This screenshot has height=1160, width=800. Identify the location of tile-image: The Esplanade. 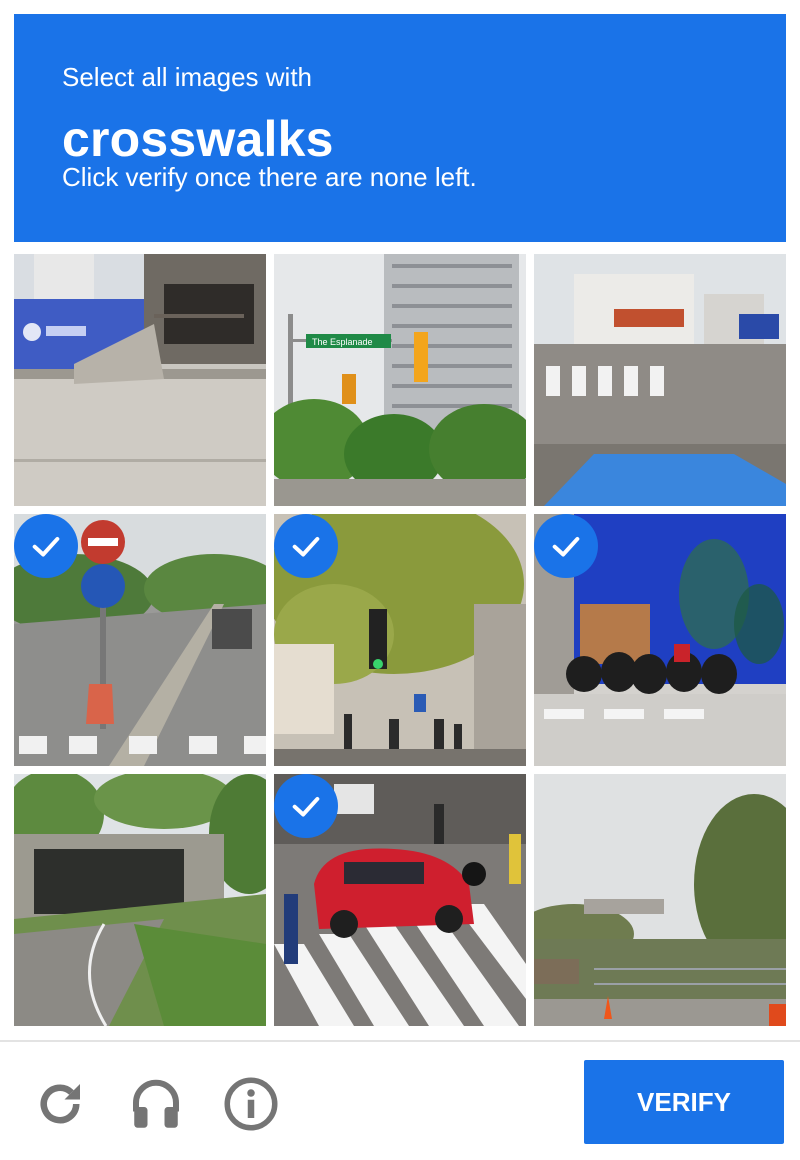
(400, 380).